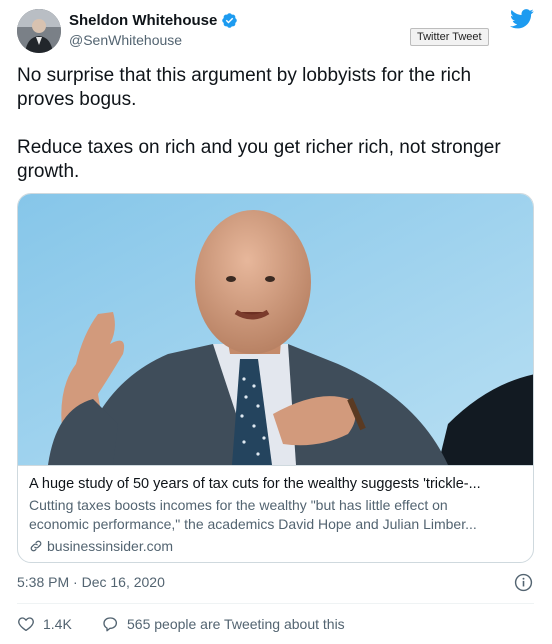  I want to click on twitter-bird-icon, so click(522, 19).